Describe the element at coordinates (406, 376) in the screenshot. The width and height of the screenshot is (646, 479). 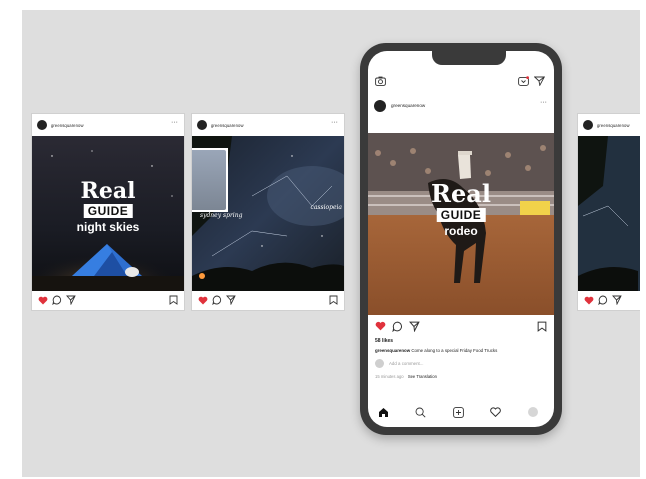
I see `post-meta: 15 minutes ago See Translation` at that location.